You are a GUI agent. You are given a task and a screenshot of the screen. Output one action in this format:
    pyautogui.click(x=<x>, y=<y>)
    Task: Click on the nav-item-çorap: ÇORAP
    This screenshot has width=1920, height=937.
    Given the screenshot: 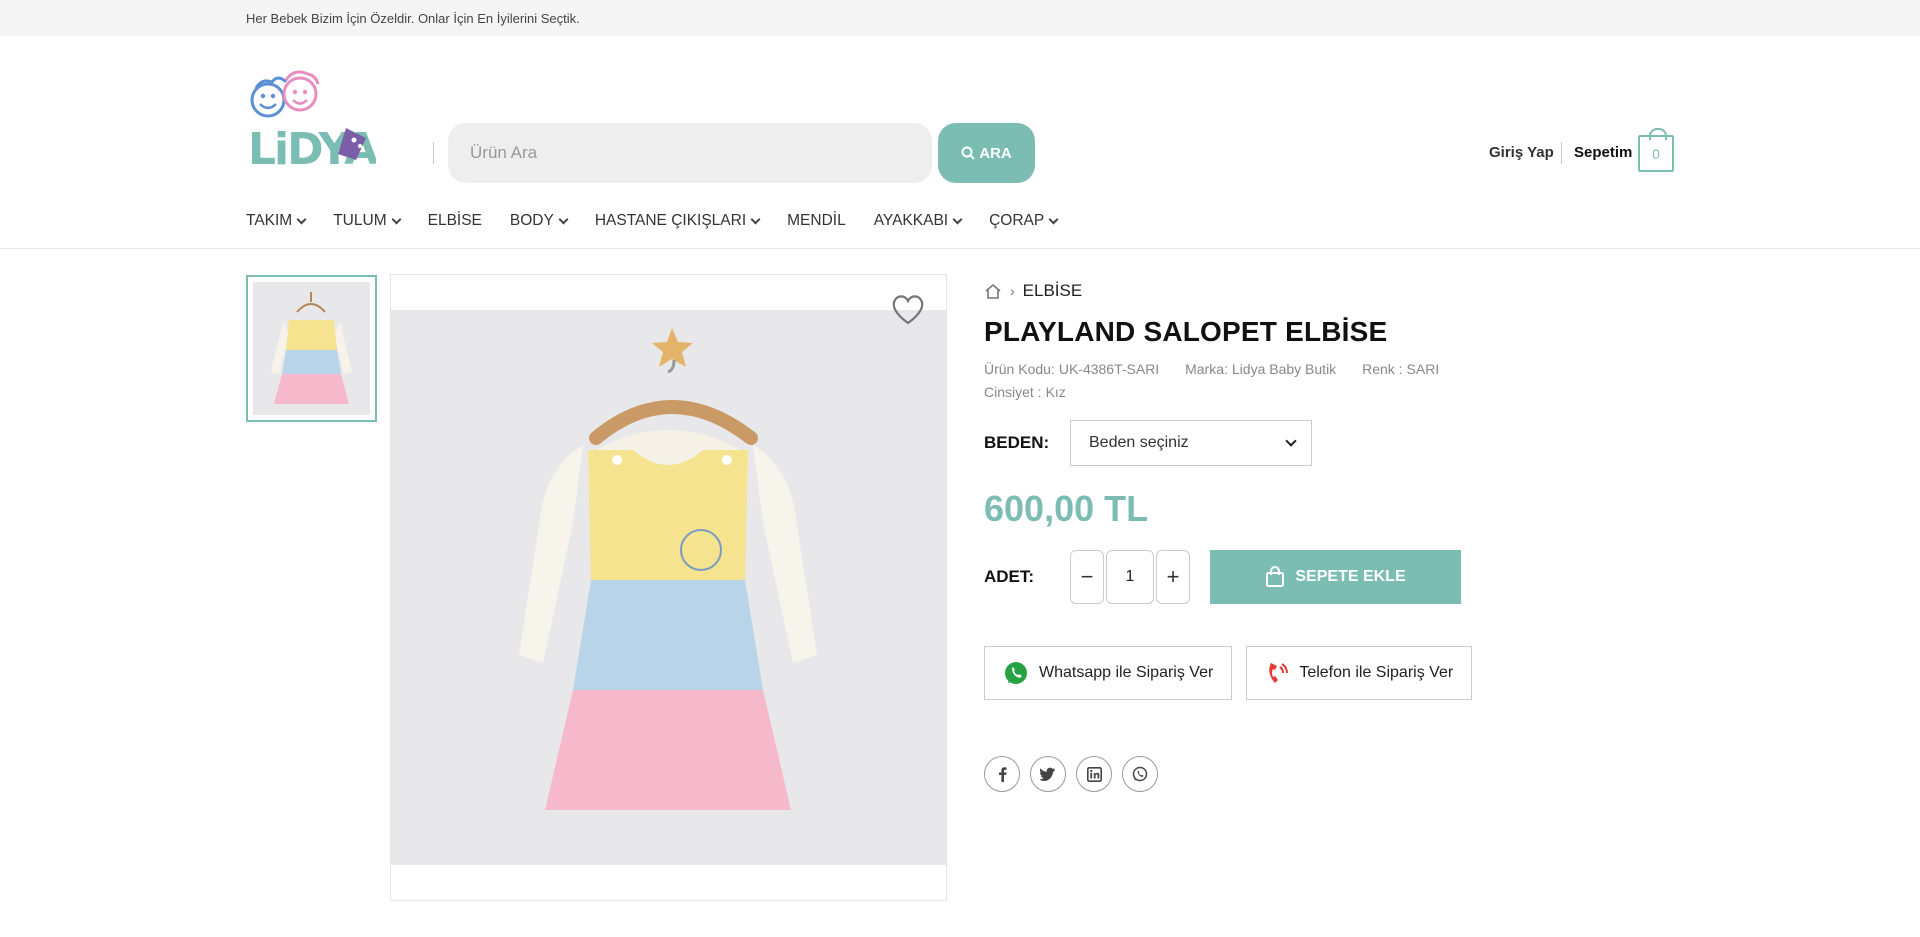 What is the action you would take?
    pyautogui.click(x=1024, y=221)
    